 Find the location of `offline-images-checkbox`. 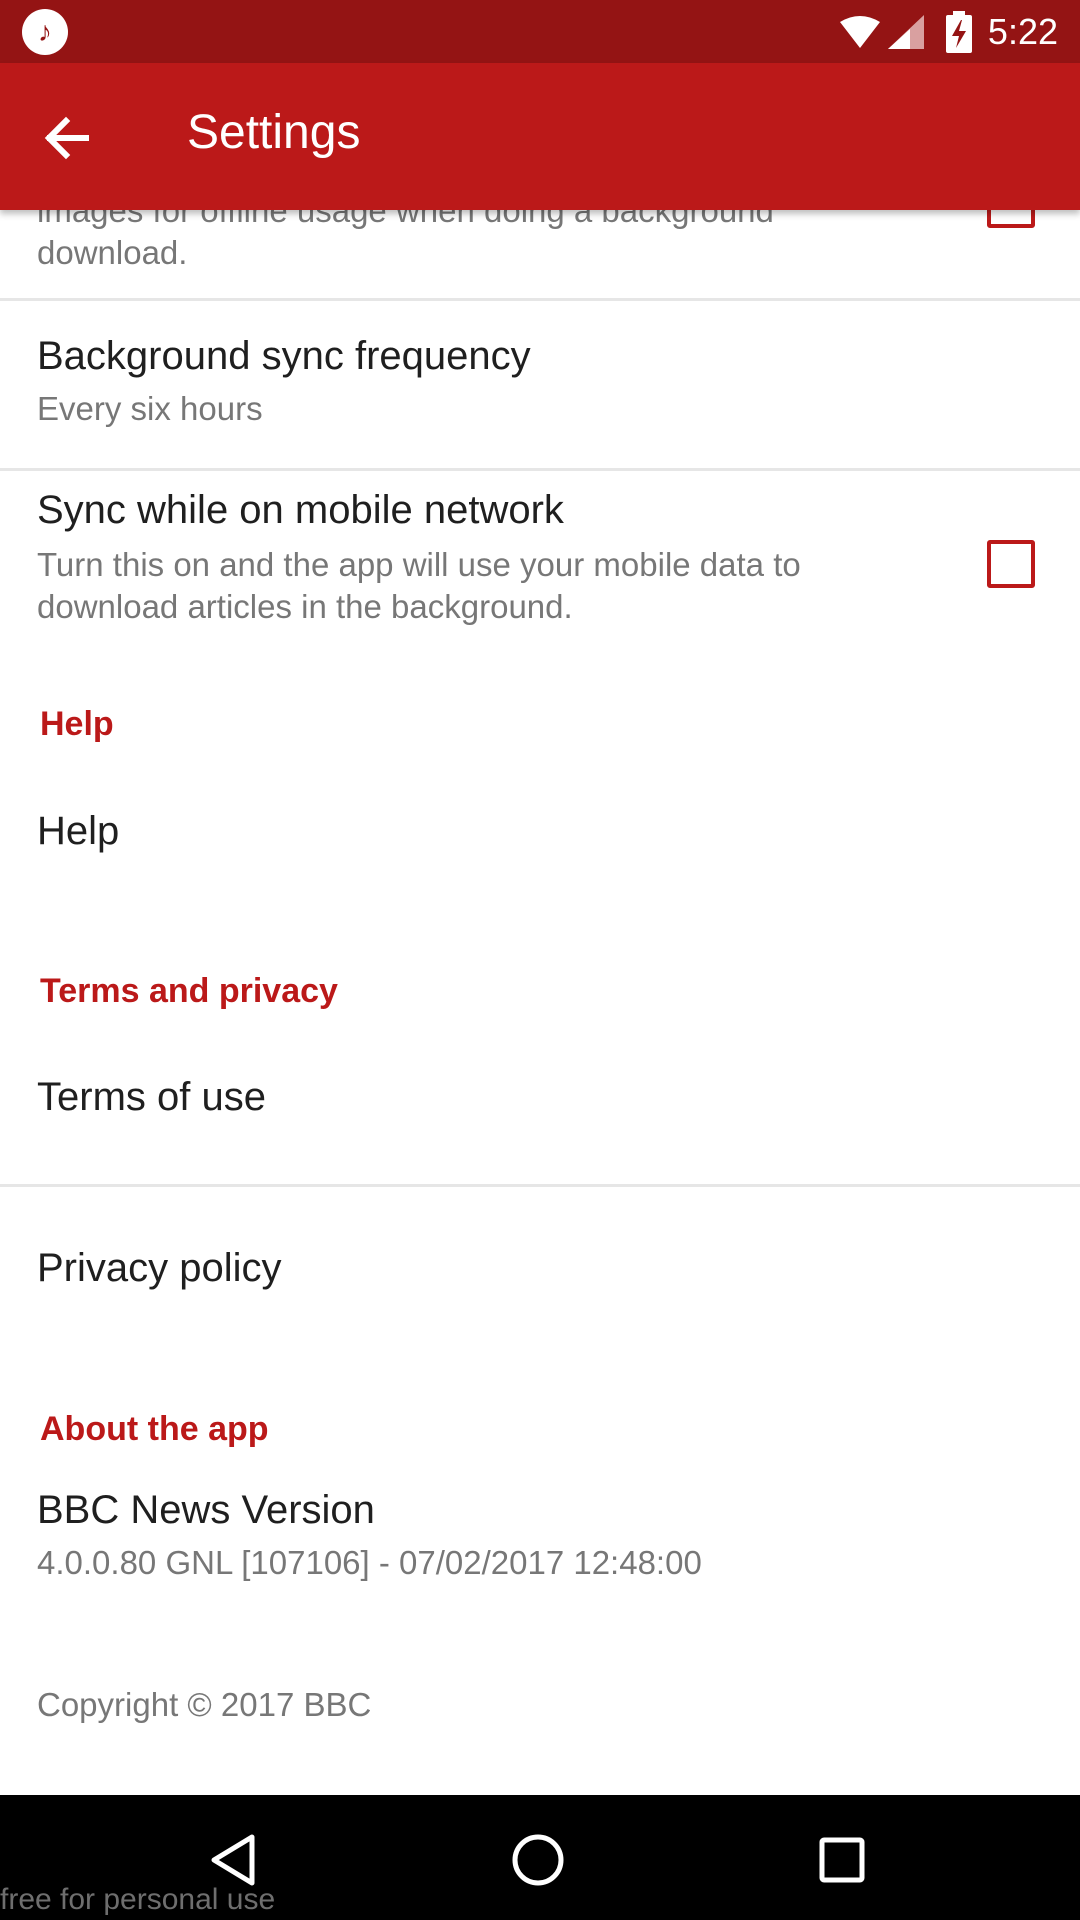

offline-images-checkbox is located at coordinates (1011, 219).